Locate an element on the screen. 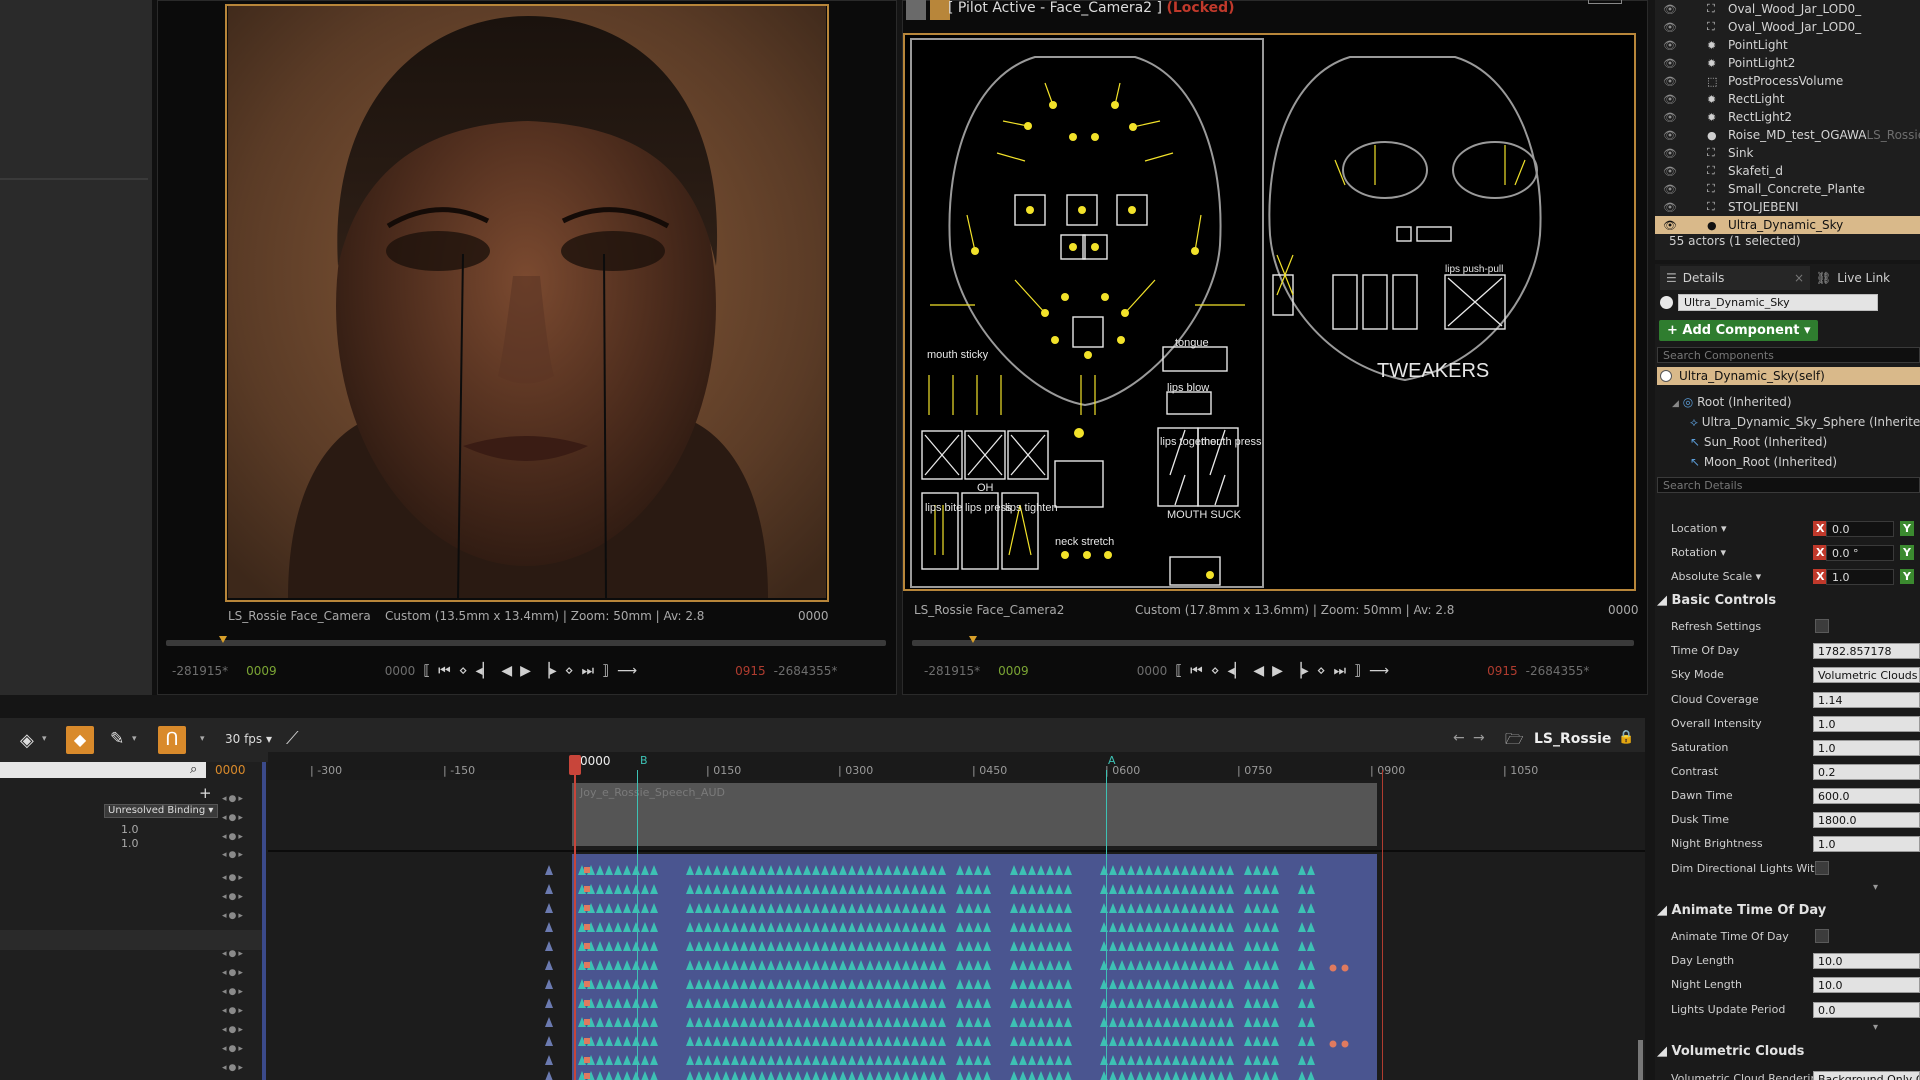 The image size is (1920, 1080). auto-key-icon: ◆ is located at coordinates (80, 740).